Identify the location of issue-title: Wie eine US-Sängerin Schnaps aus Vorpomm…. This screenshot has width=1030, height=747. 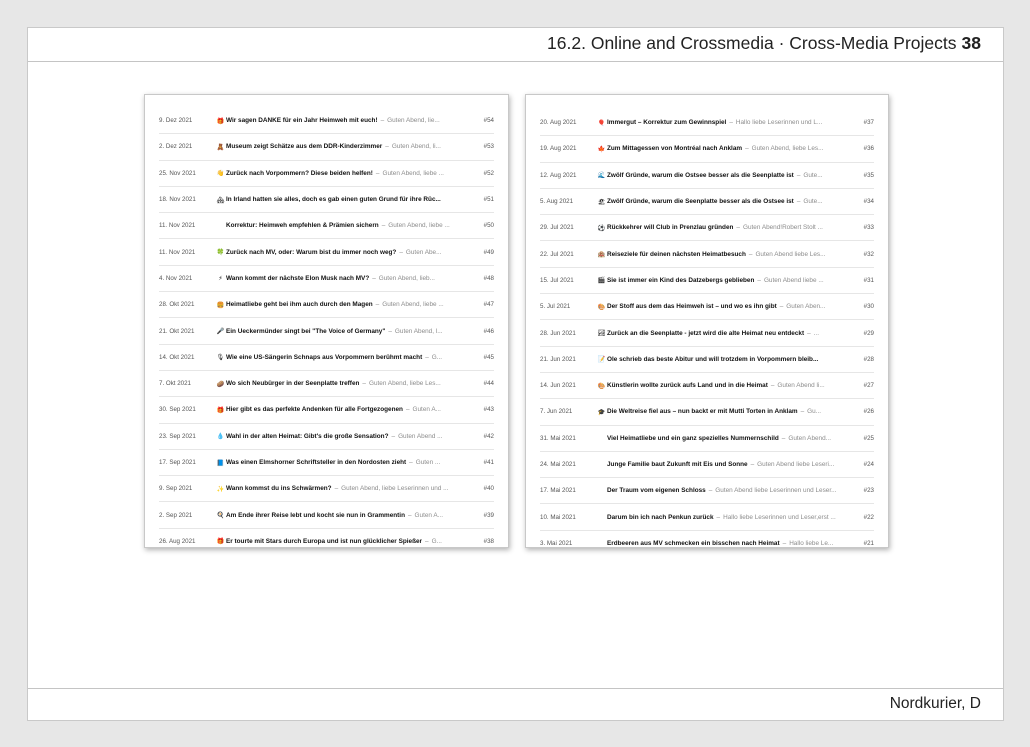
(324, 357).